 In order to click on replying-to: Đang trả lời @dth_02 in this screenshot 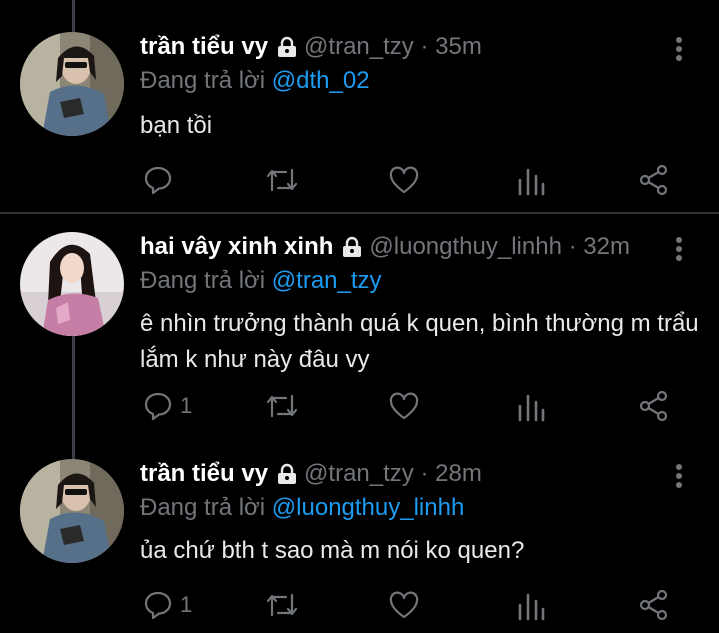, I will do `click(255, 81)`.